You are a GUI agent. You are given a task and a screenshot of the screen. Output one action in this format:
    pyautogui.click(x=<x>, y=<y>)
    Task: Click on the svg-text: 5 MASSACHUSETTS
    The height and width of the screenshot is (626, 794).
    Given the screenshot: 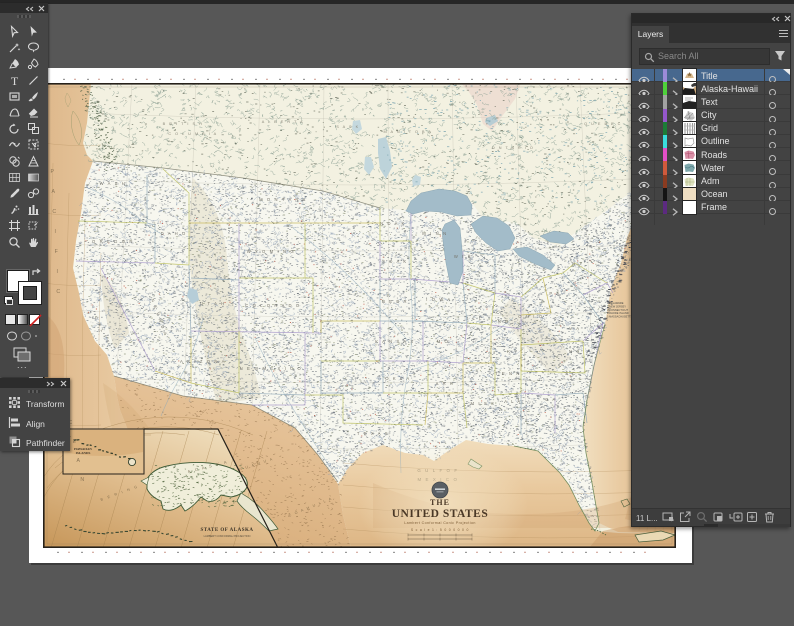 What is the action you would take?
    pyautogui.click(x=619, y=317)
    